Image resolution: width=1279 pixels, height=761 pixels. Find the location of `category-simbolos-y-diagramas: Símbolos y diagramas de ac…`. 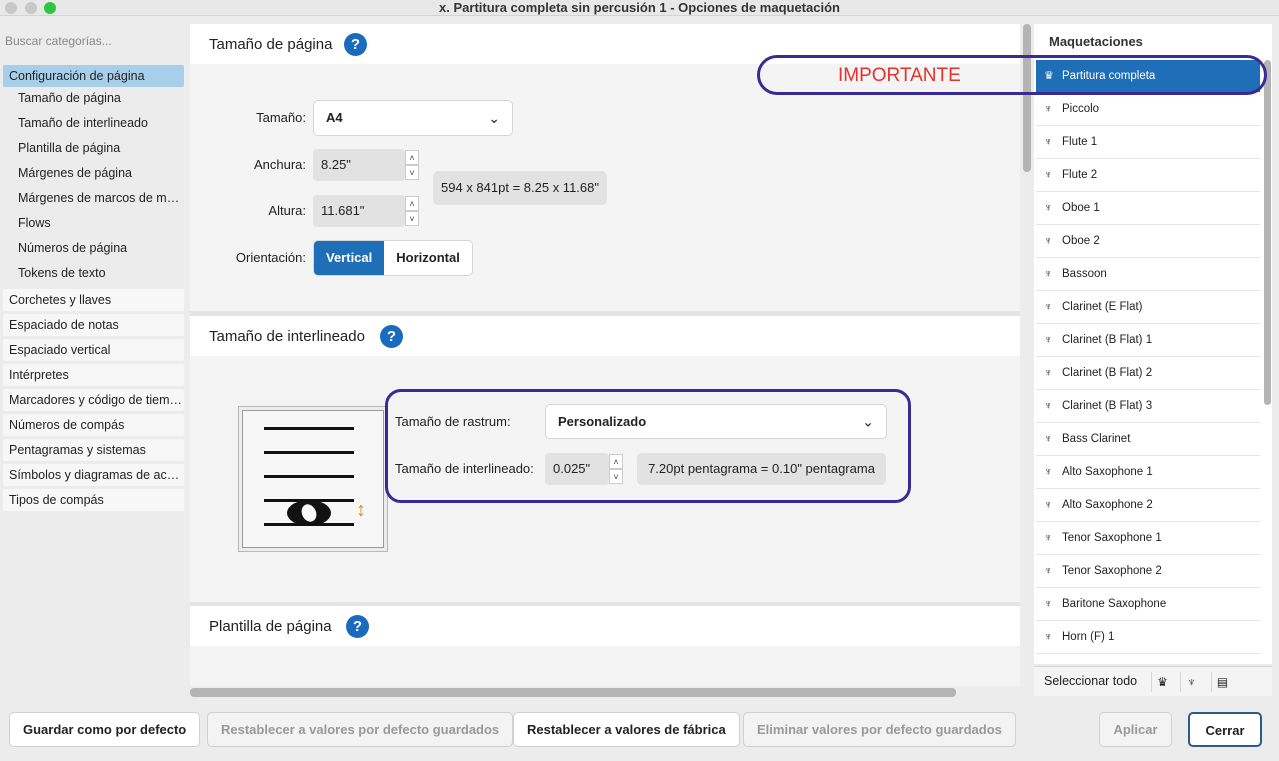

category-simbolos-y-diagramas: Símbolos y diagramas de ac… is located at coordinates (93, 475).